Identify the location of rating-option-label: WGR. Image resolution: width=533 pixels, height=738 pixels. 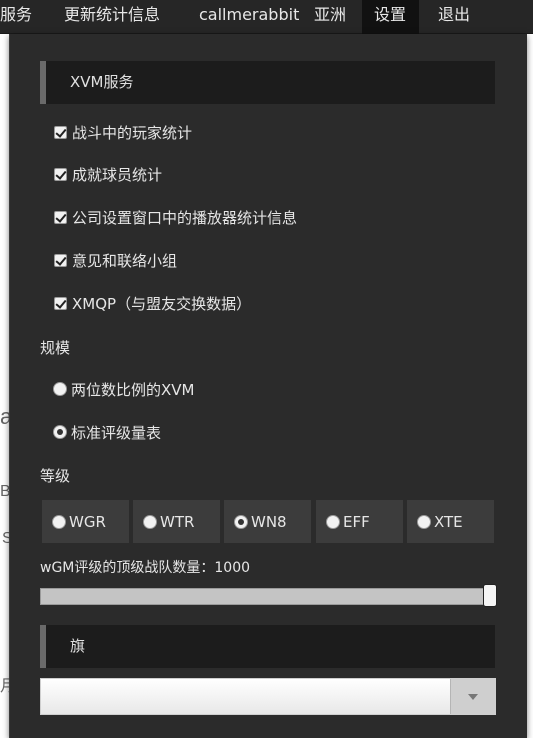
(87, 521).